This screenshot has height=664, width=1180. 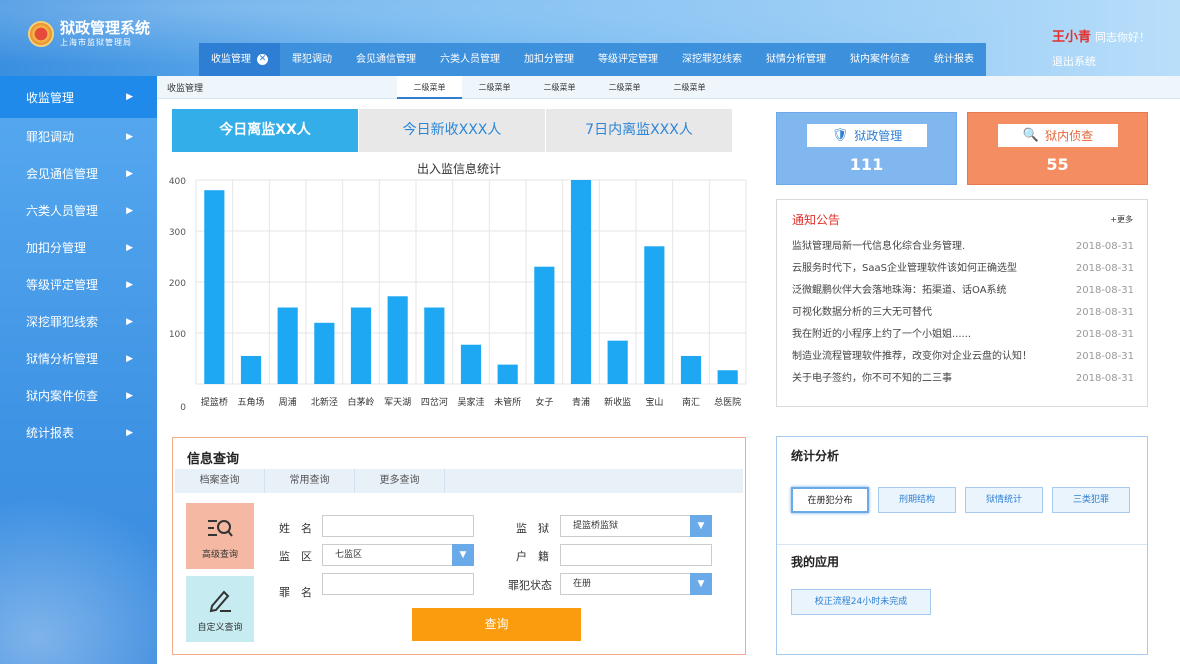 I want to click on custom-query-button: 自定义查询, so click(x=220, y=609).